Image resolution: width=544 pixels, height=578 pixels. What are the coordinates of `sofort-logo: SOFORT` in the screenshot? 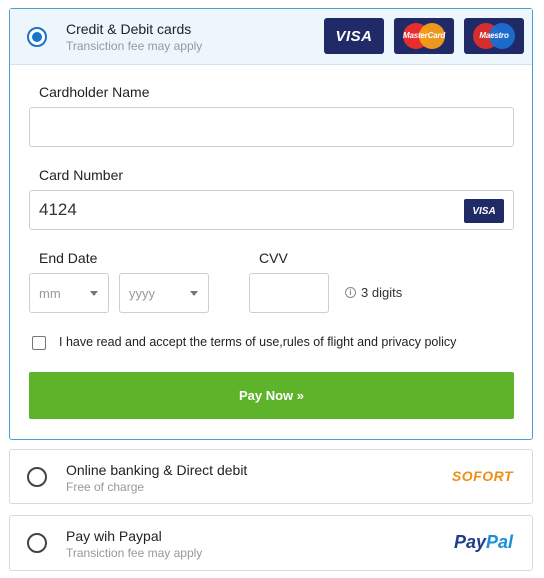 It's located at (482, 476).